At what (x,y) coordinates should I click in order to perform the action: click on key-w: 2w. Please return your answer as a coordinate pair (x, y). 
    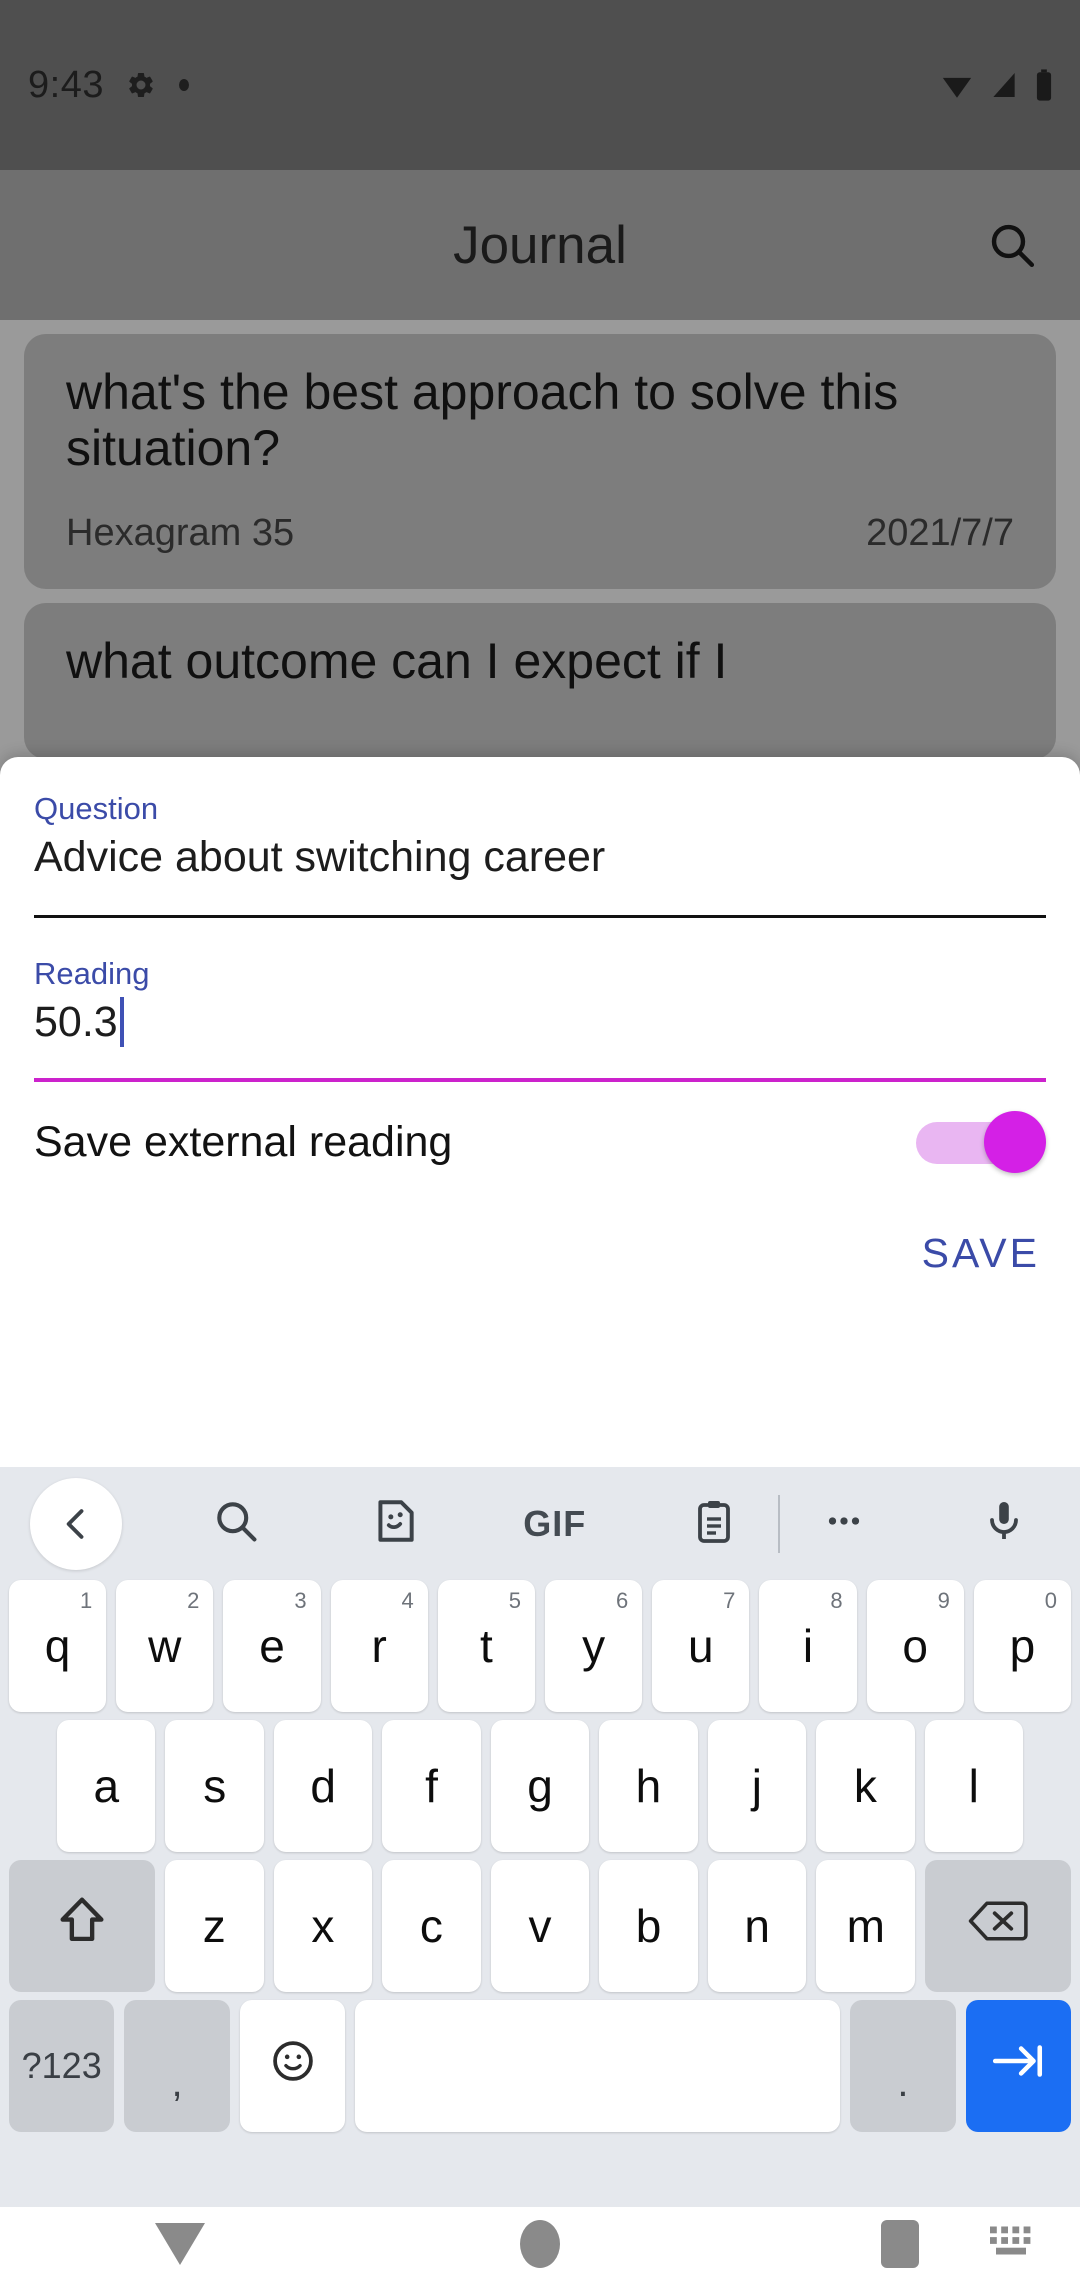
    Looking at the image, I should click on (165, 1646).